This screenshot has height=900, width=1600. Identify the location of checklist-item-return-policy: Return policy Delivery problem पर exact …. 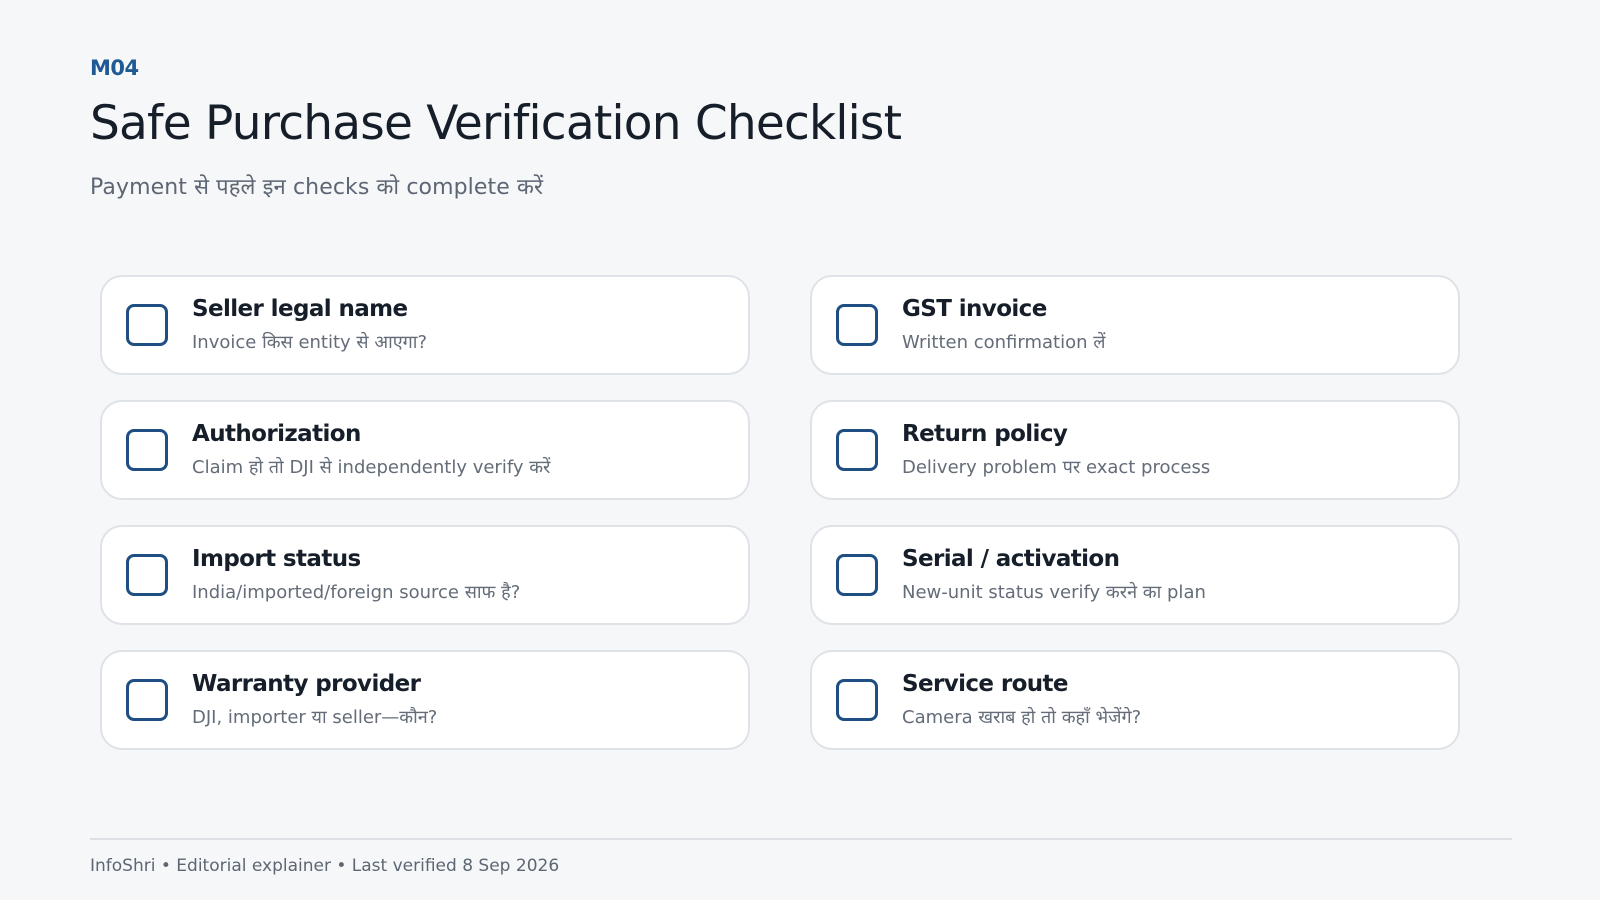
(1135, 450).